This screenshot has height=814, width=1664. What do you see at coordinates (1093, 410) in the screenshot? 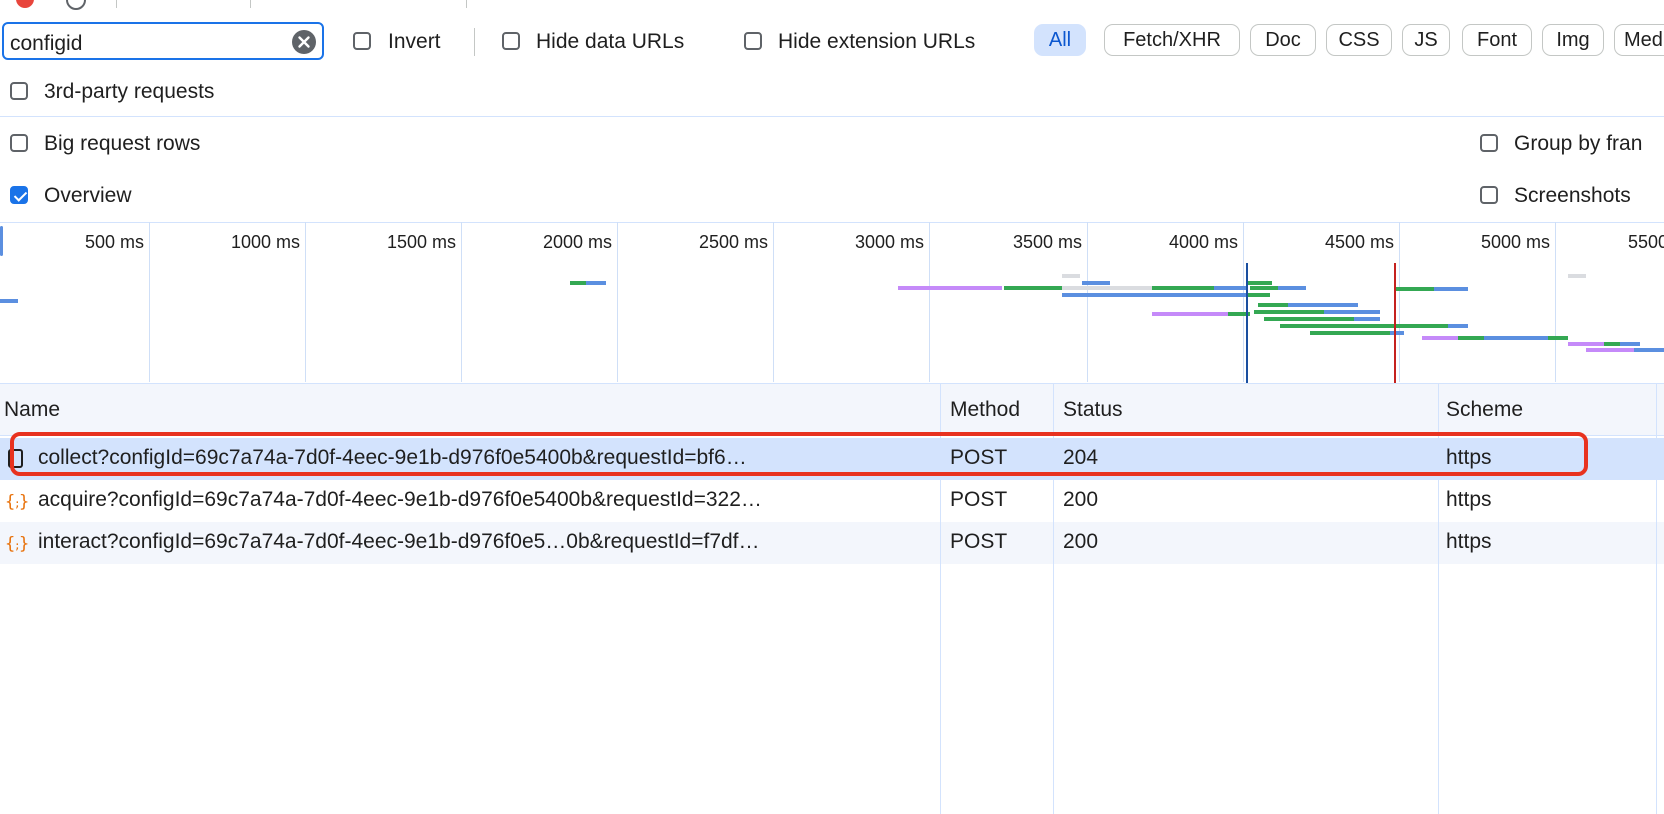
I see `column-header-status: Status` at bounding box center [1093, 410].